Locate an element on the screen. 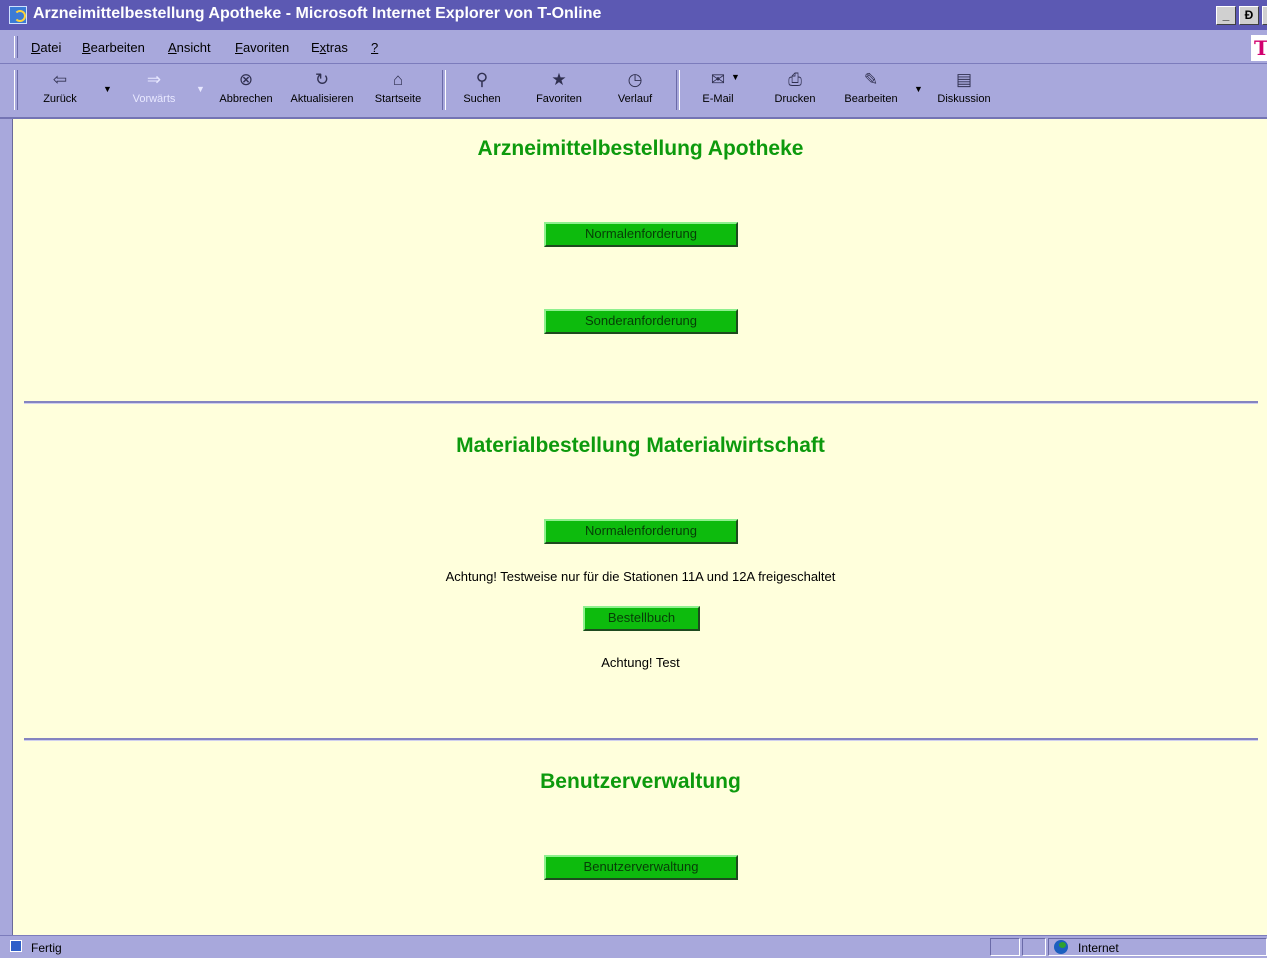  t-online-logo: T is located at coordinates (1259, 48).